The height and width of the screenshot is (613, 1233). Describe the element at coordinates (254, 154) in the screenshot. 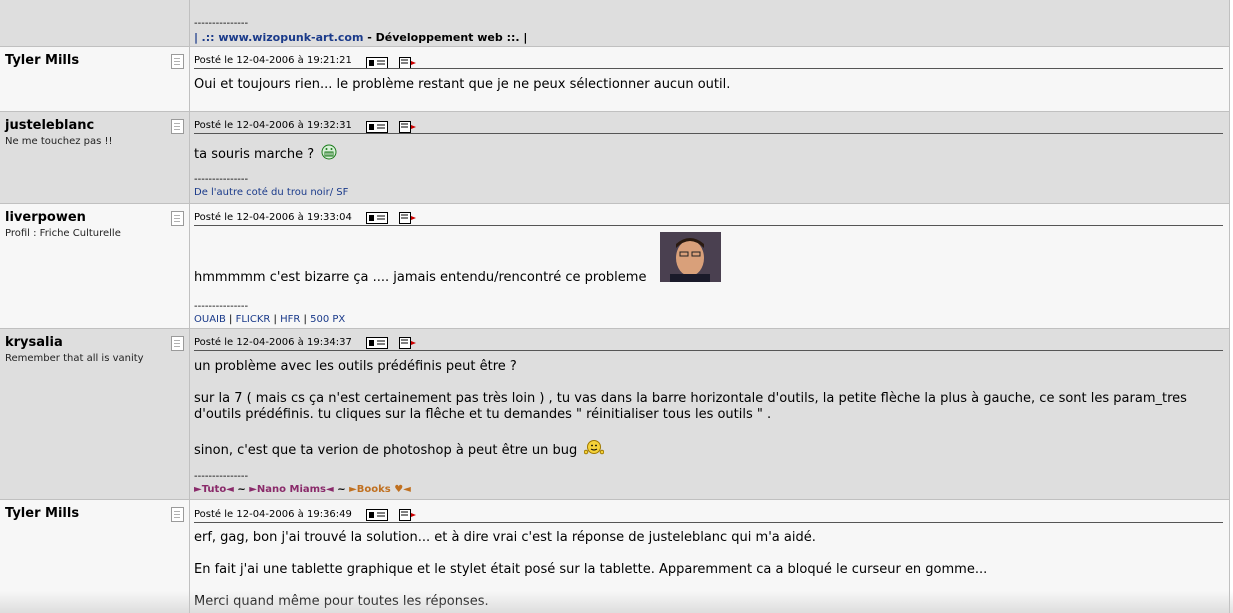

I see `post-text-line: ta souris marche ?` at that location.